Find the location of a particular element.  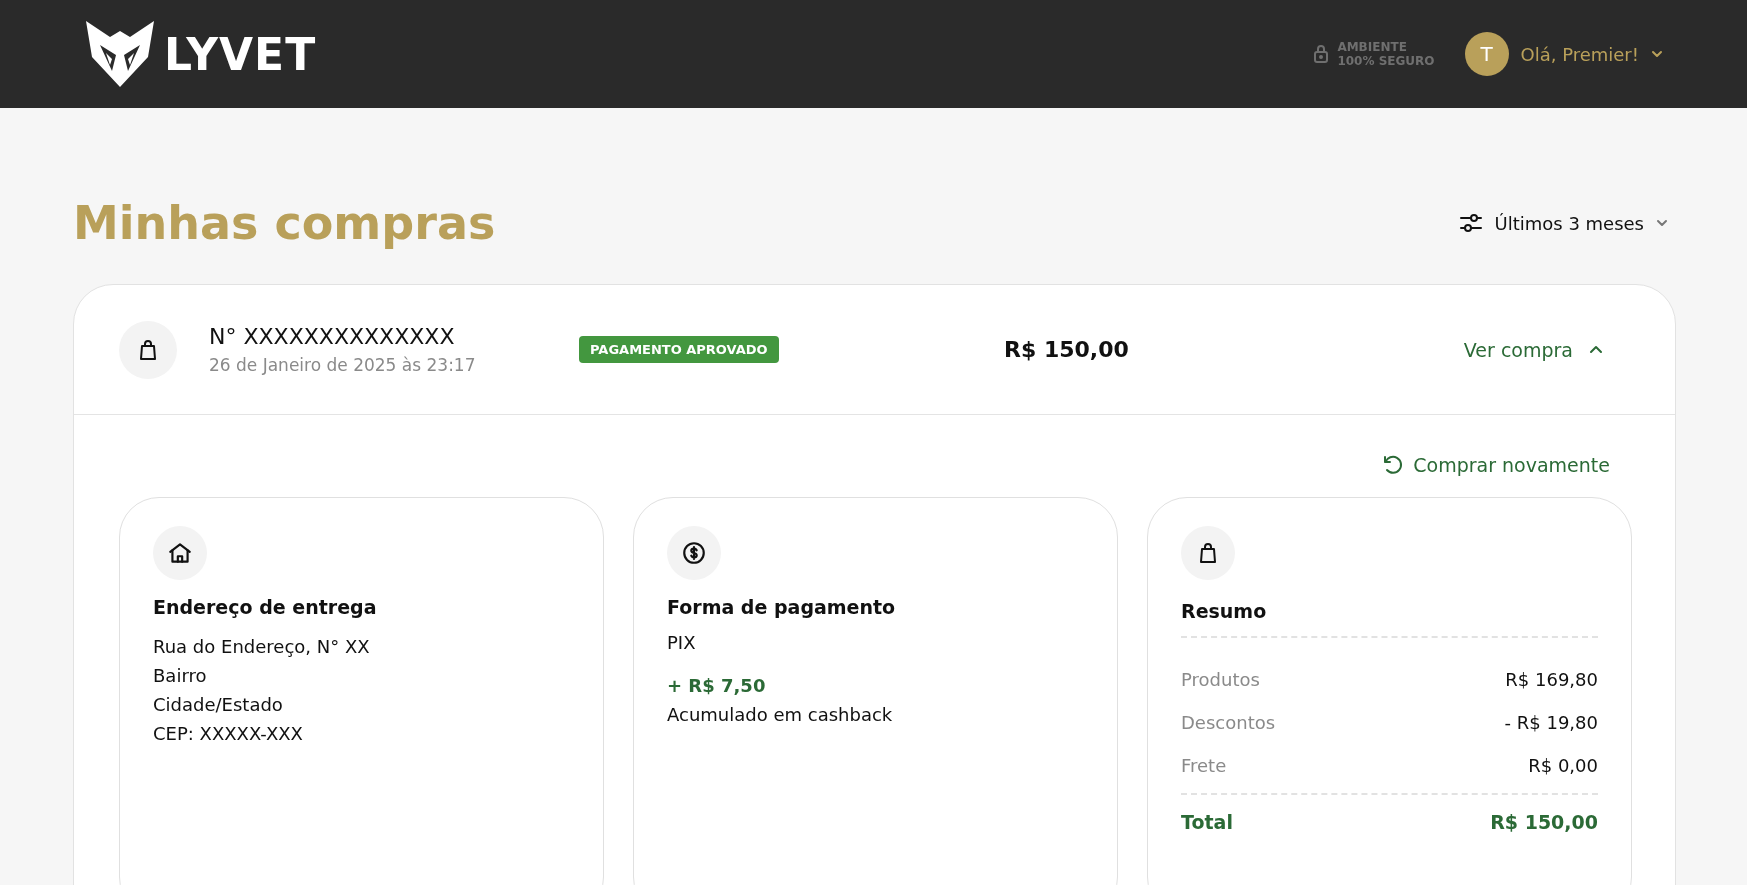

summary-value: R$ 169,80 is located at coordinates (1551, 679).